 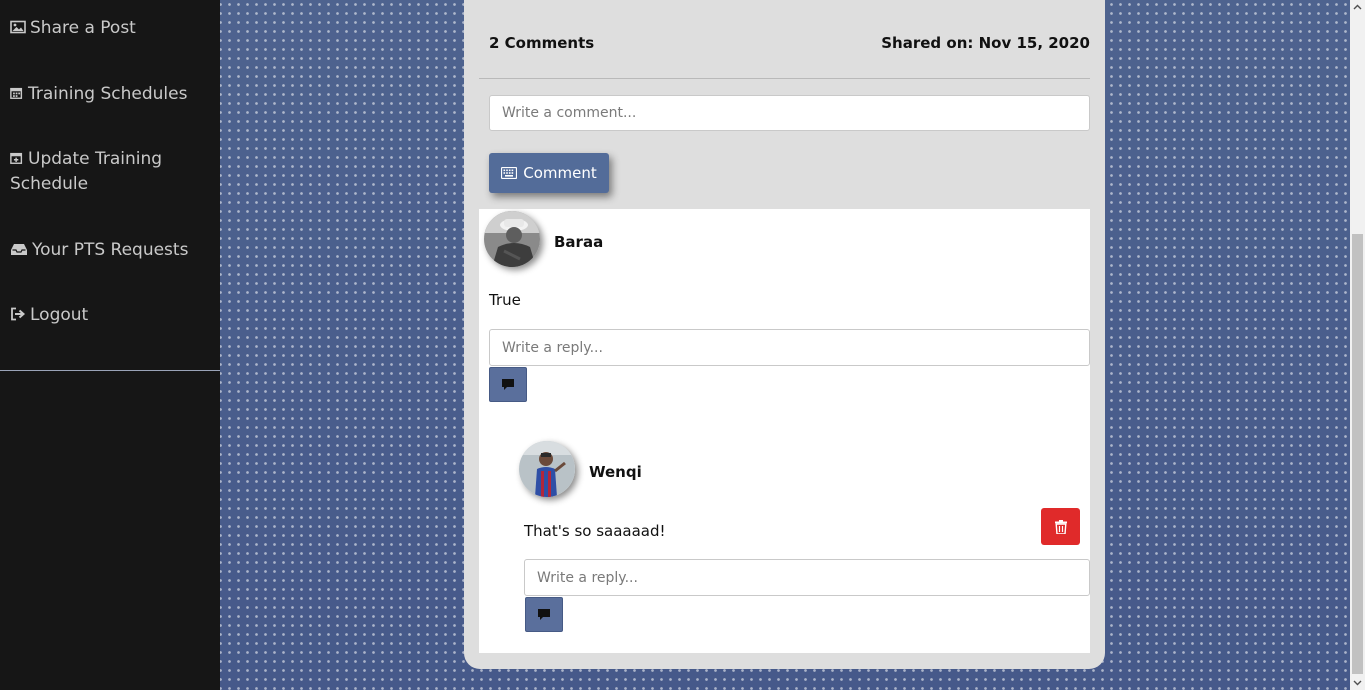 What do you see at coordinates (1357, 454) in the screenshot?
I see `scrollbar-thumb` at bounding box center [1357, 454].